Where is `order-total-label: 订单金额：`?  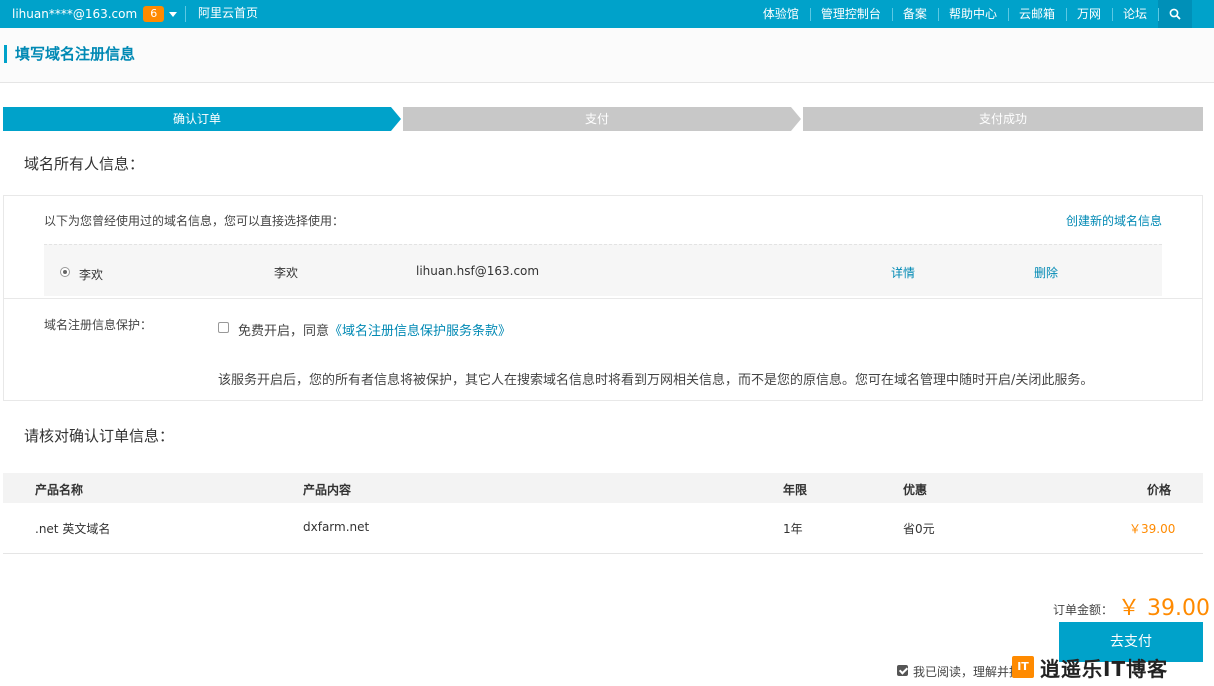 order-total-label: 订单金额： is located at coordinates (1083, 610).